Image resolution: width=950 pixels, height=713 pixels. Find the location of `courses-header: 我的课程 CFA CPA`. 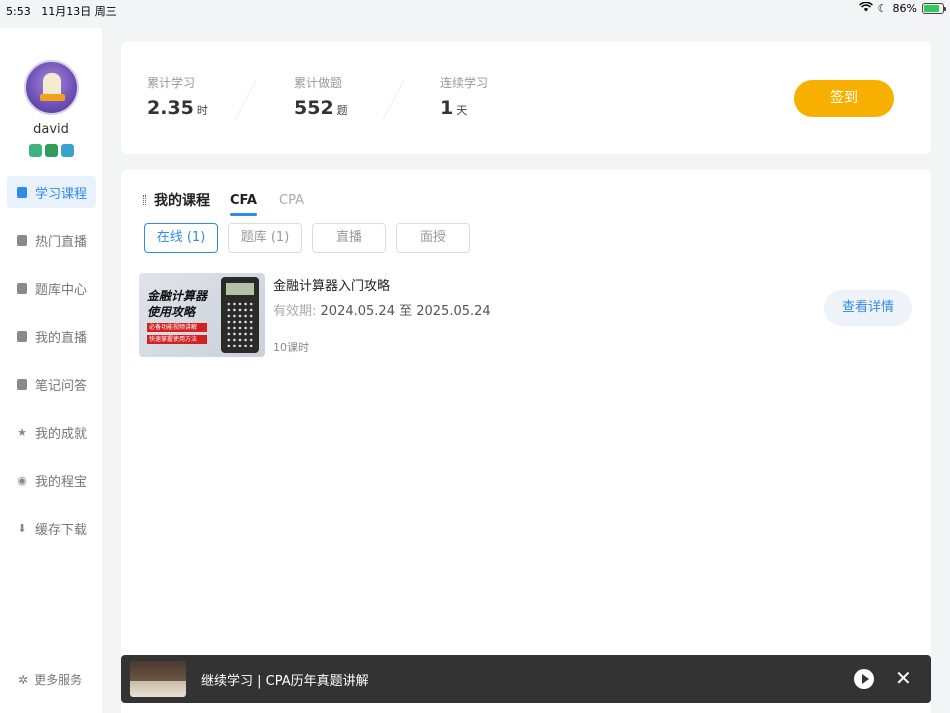

courses-header: 我的课程 CFA CPA is located at coordinates (234, 203).